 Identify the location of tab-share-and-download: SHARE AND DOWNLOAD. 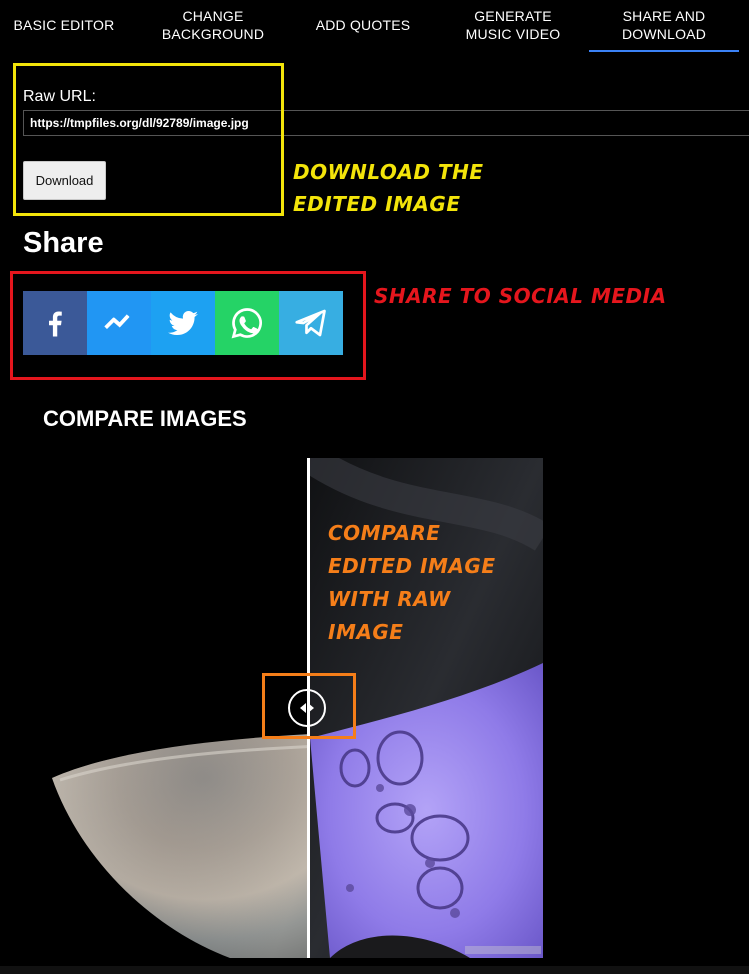
(664, 26).